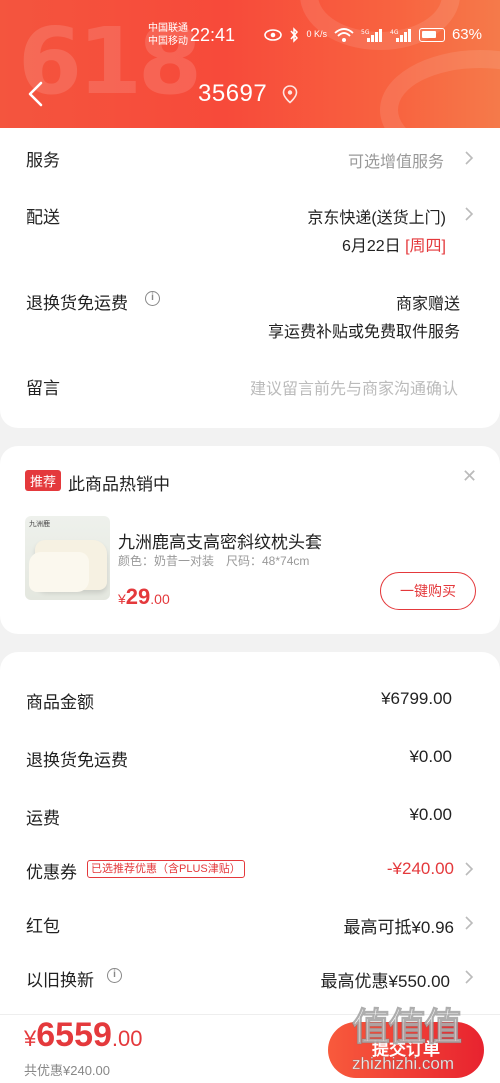 This screenshot has width=500, height=1083. What do you see at coordinates (316, 34) in the screenshot?
I see `net-speed: 0 K/s` at bounding box center [316, 34].